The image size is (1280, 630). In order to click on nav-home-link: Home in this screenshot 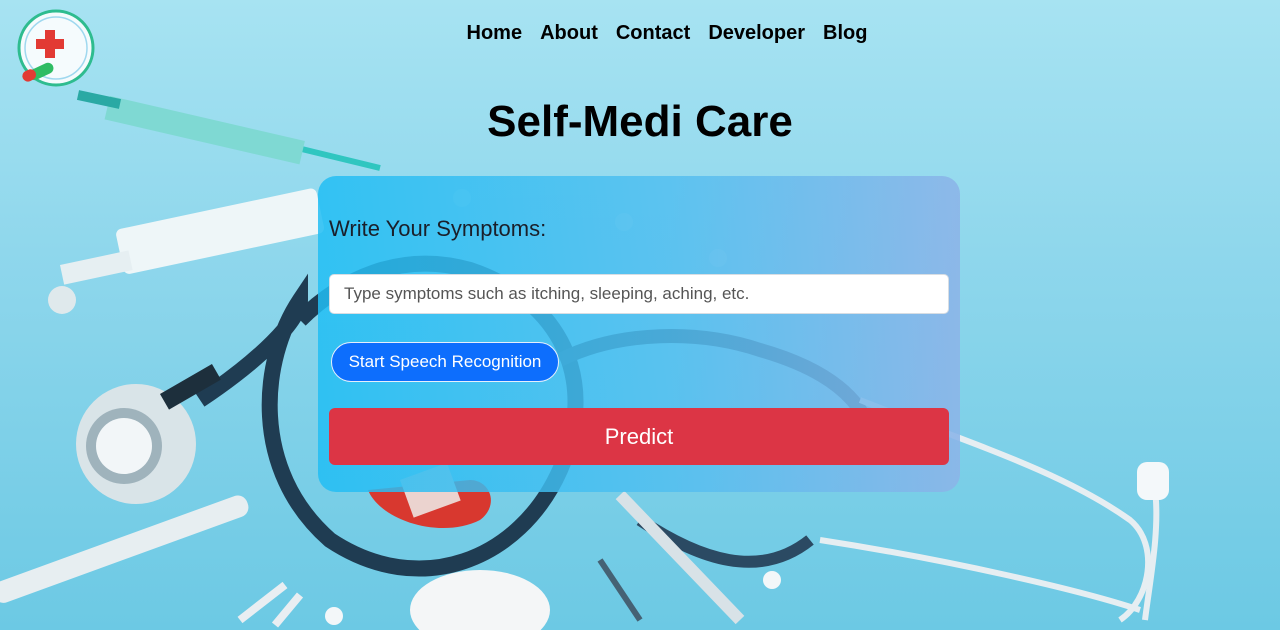, I will do `click(495, 33)`.